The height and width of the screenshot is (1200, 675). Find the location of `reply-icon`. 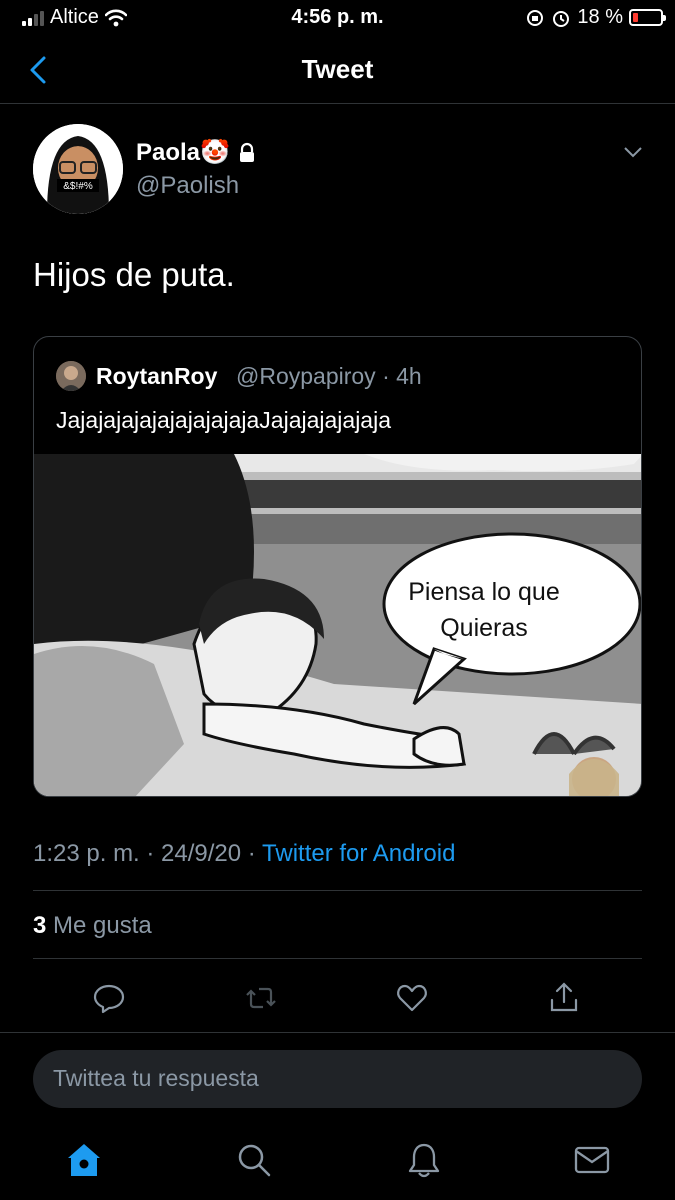

reply-icon is located at coordinates (109, 998).